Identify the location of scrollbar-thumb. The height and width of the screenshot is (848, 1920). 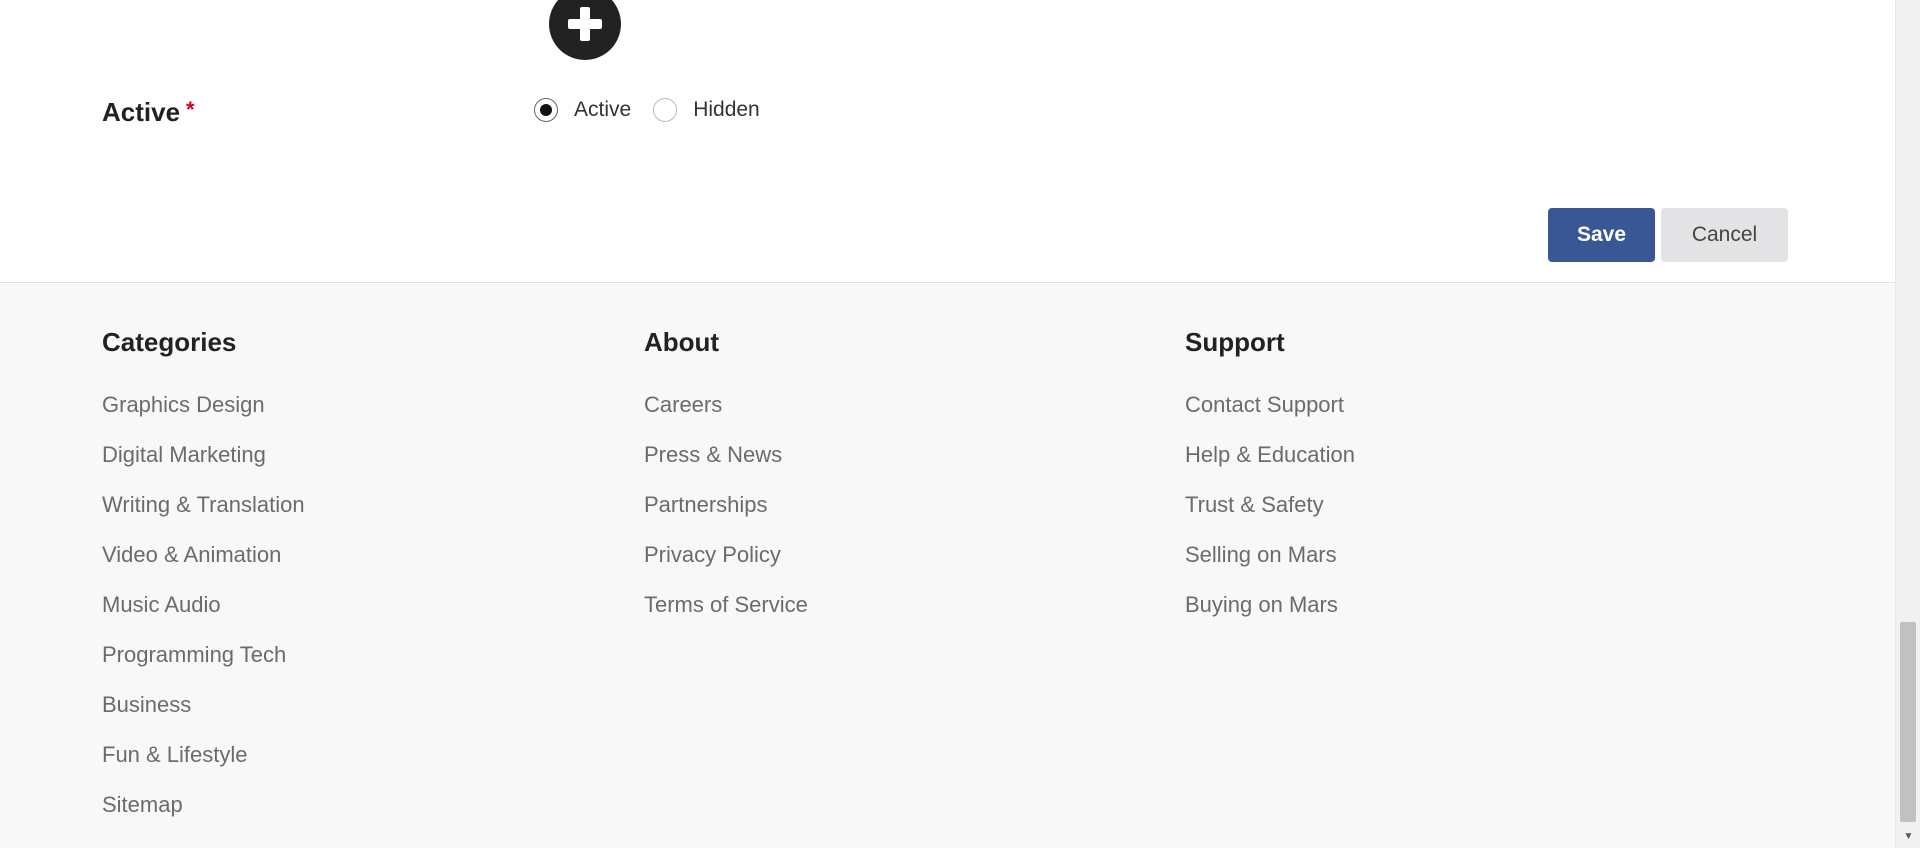
(1908, 722).